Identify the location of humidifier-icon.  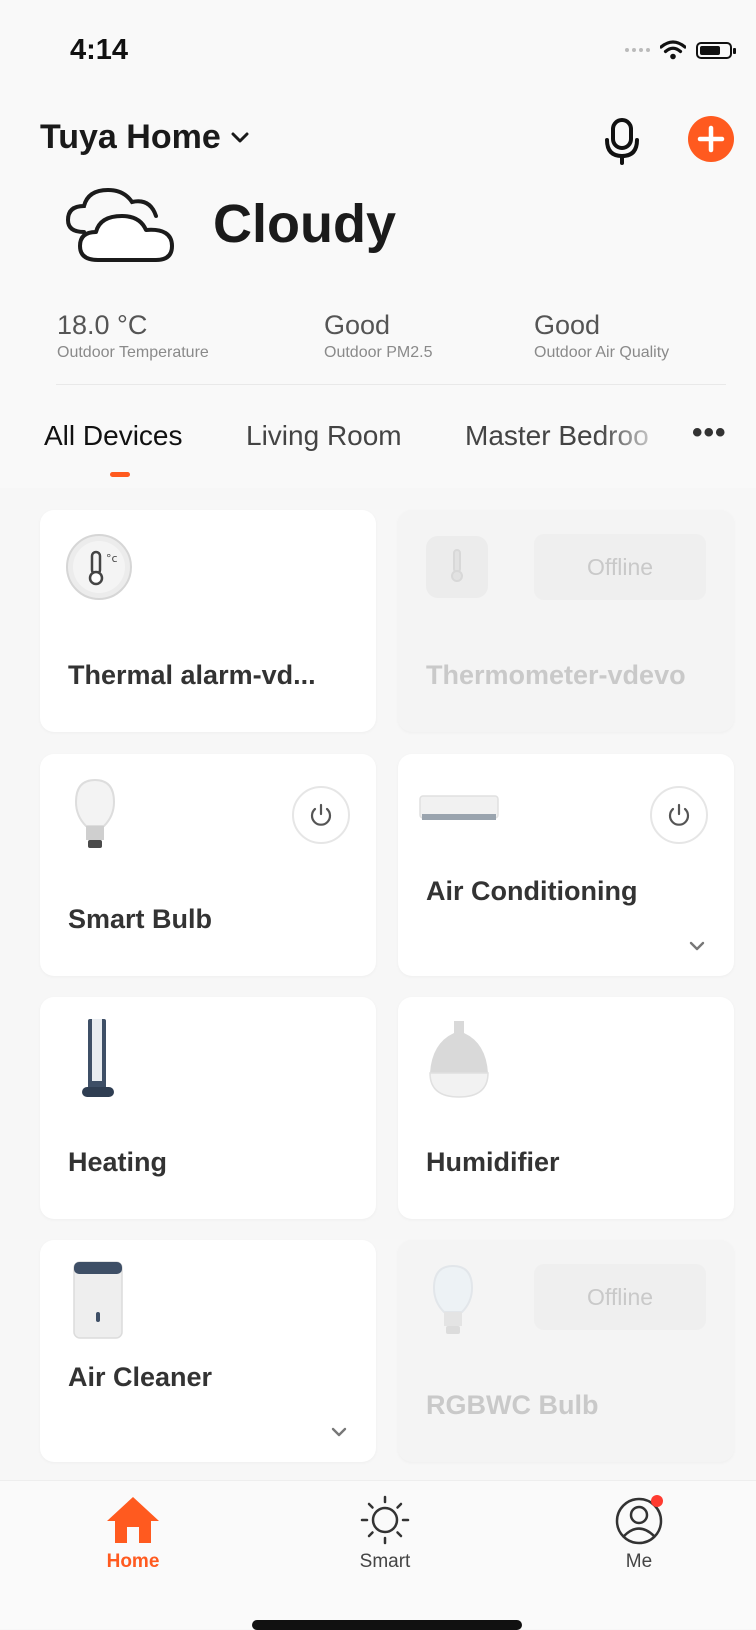
(459, 1059).